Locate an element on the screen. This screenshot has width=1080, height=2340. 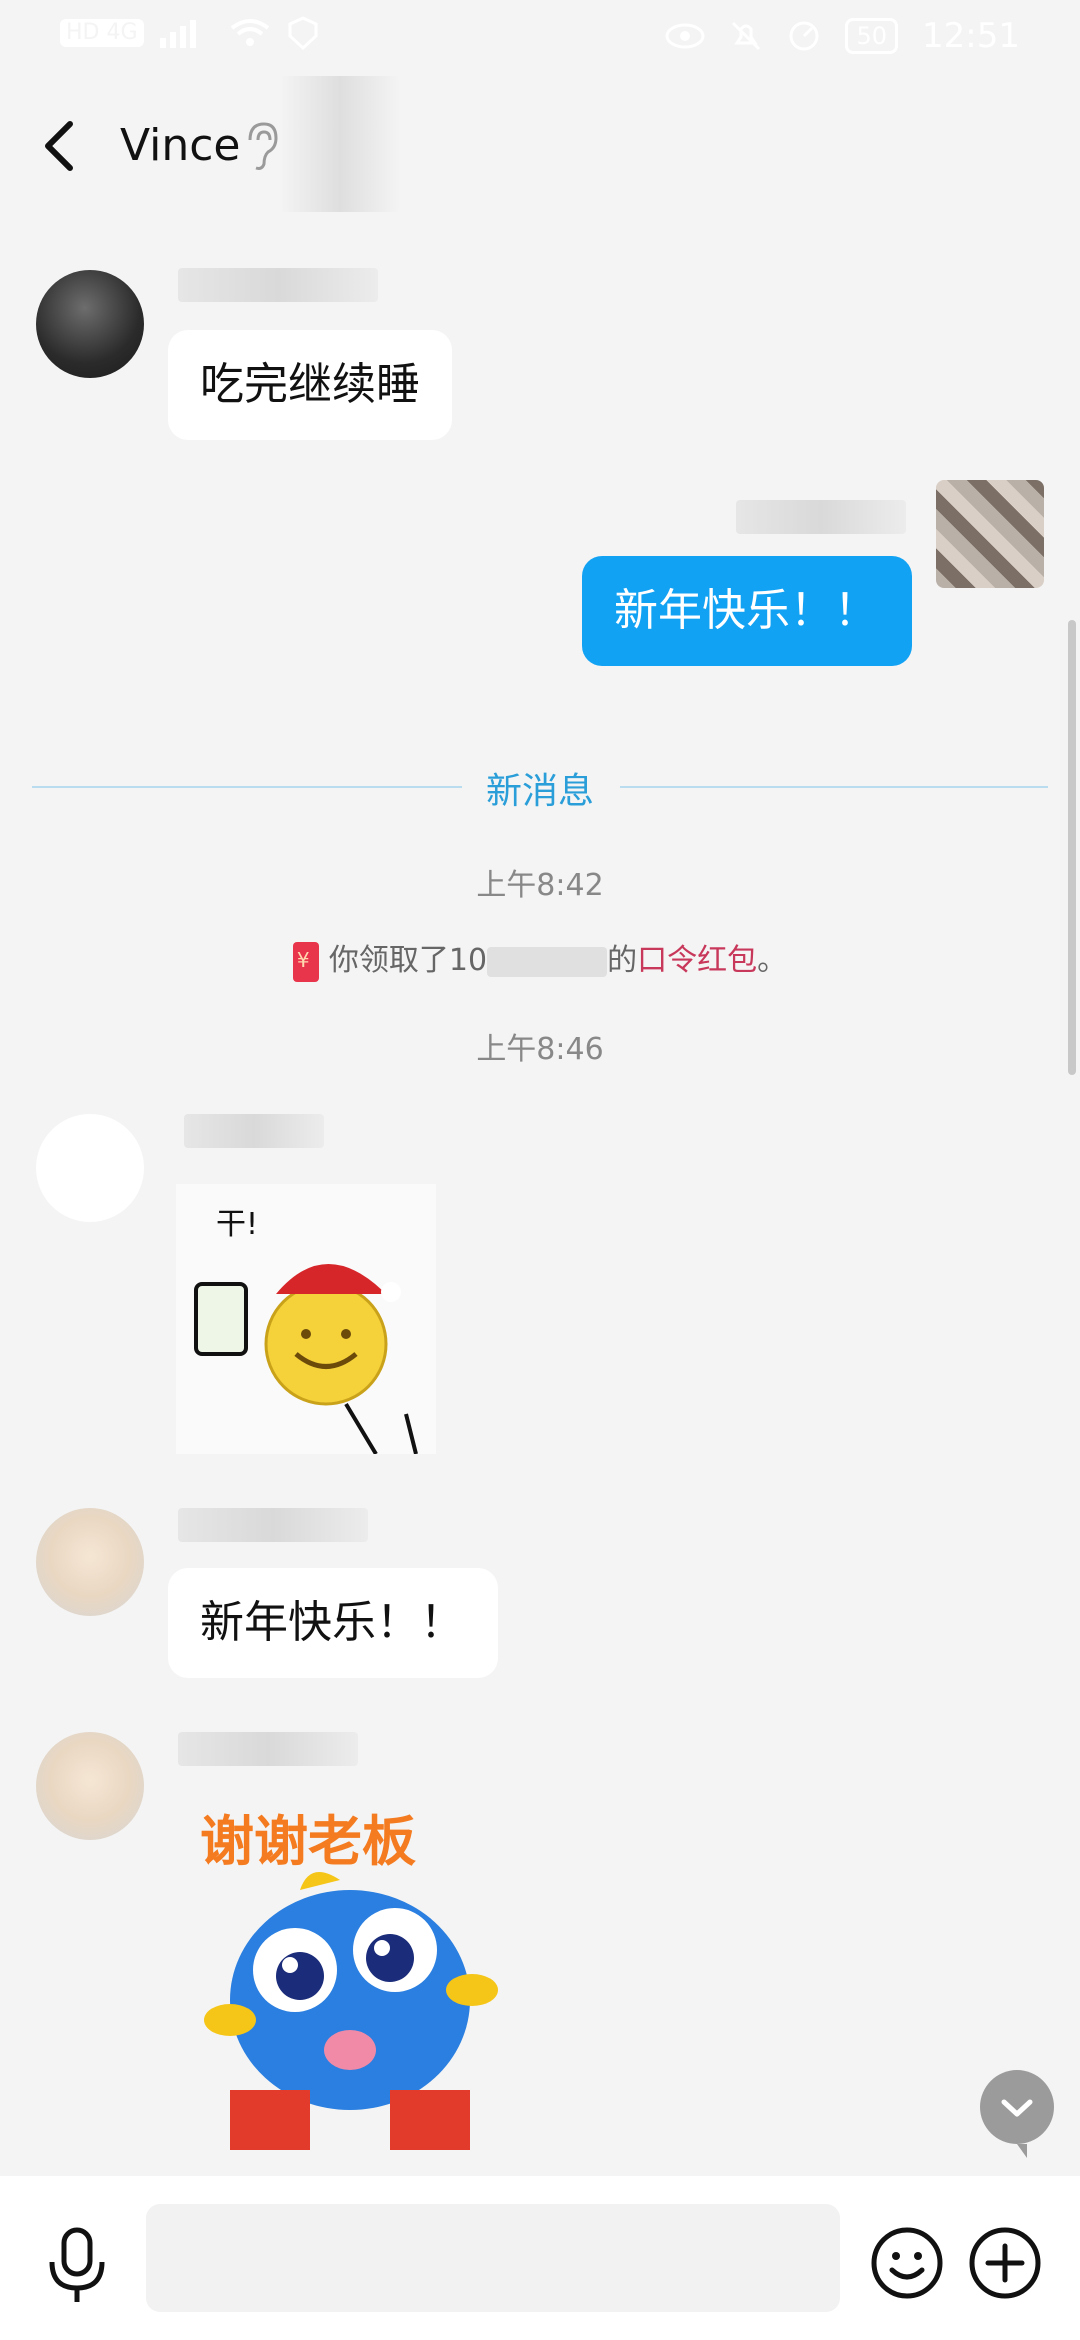
scrollbar is located at coordinates (1072, 847).